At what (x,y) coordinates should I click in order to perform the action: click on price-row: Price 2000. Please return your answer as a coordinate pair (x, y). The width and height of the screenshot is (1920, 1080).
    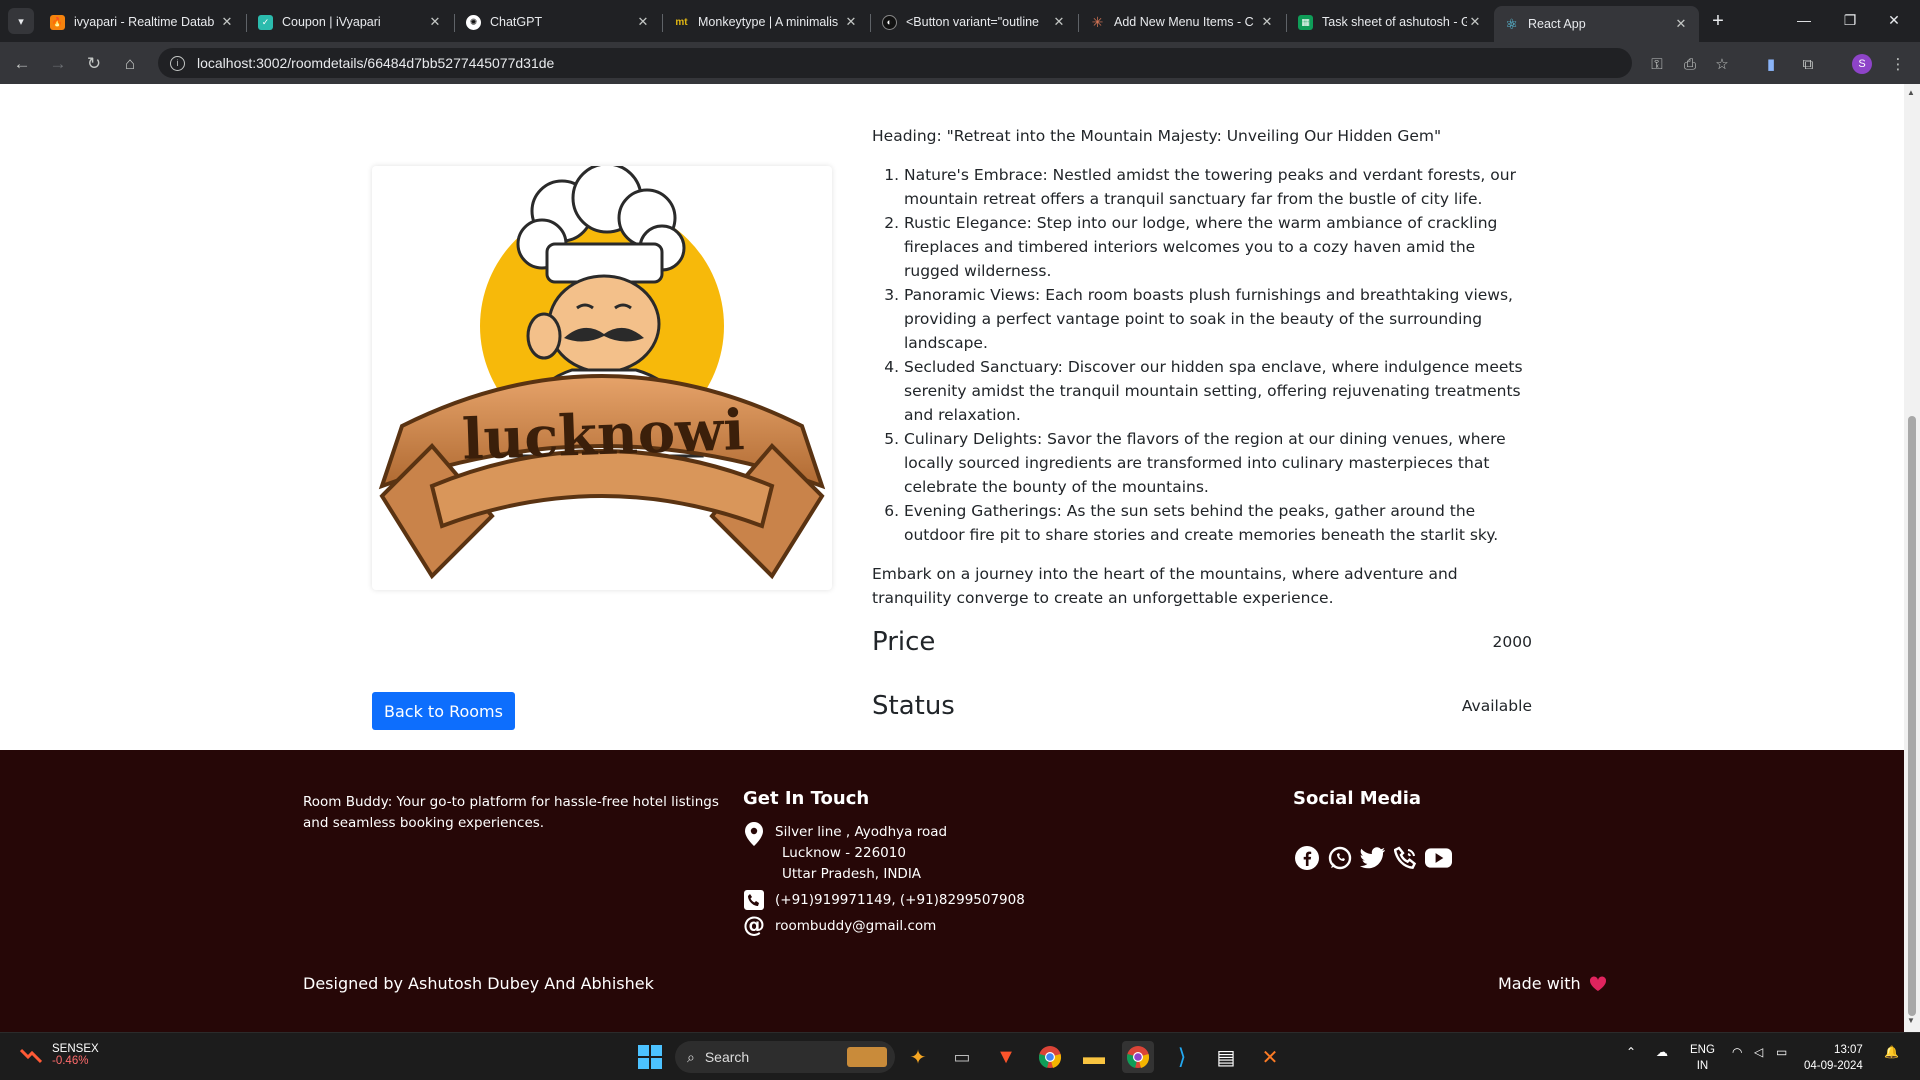
    Looking at the image, I should click on (1202, 656).